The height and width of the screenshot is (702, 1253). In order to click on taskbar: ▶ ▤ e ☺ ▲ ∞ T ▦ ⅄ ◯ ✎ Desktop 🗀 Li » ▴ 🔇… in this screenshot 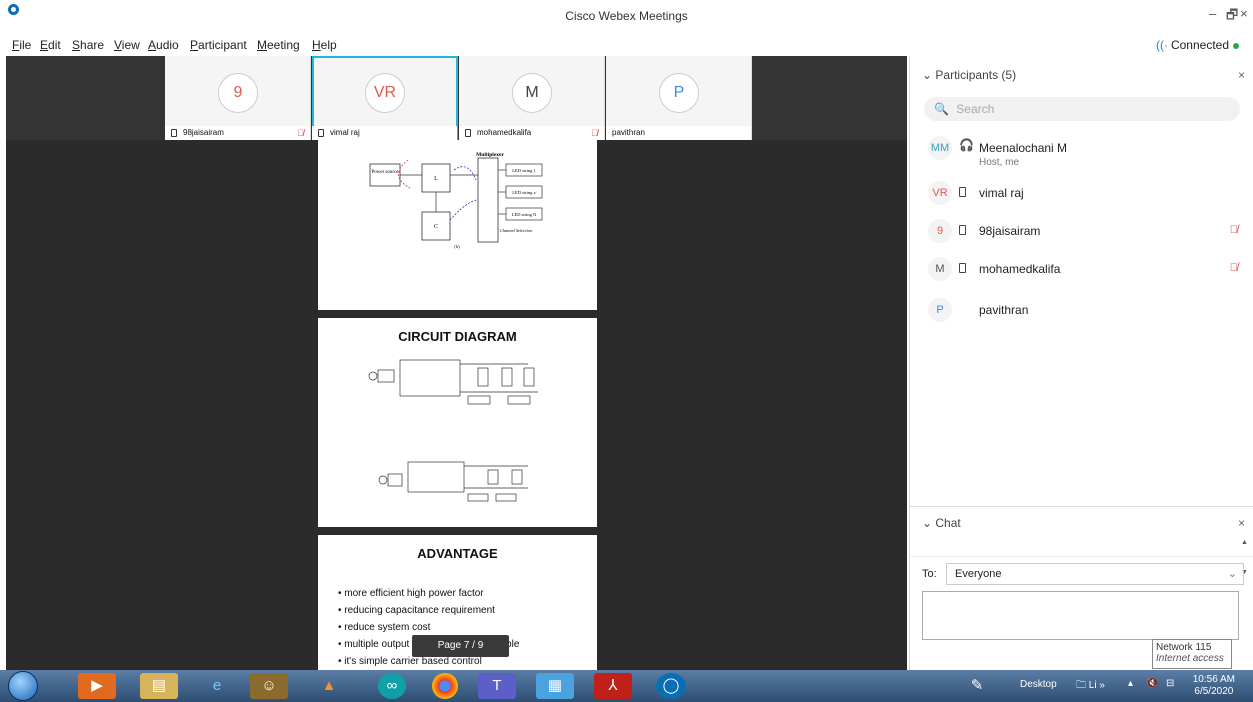, I will do `click(626, 686)`.